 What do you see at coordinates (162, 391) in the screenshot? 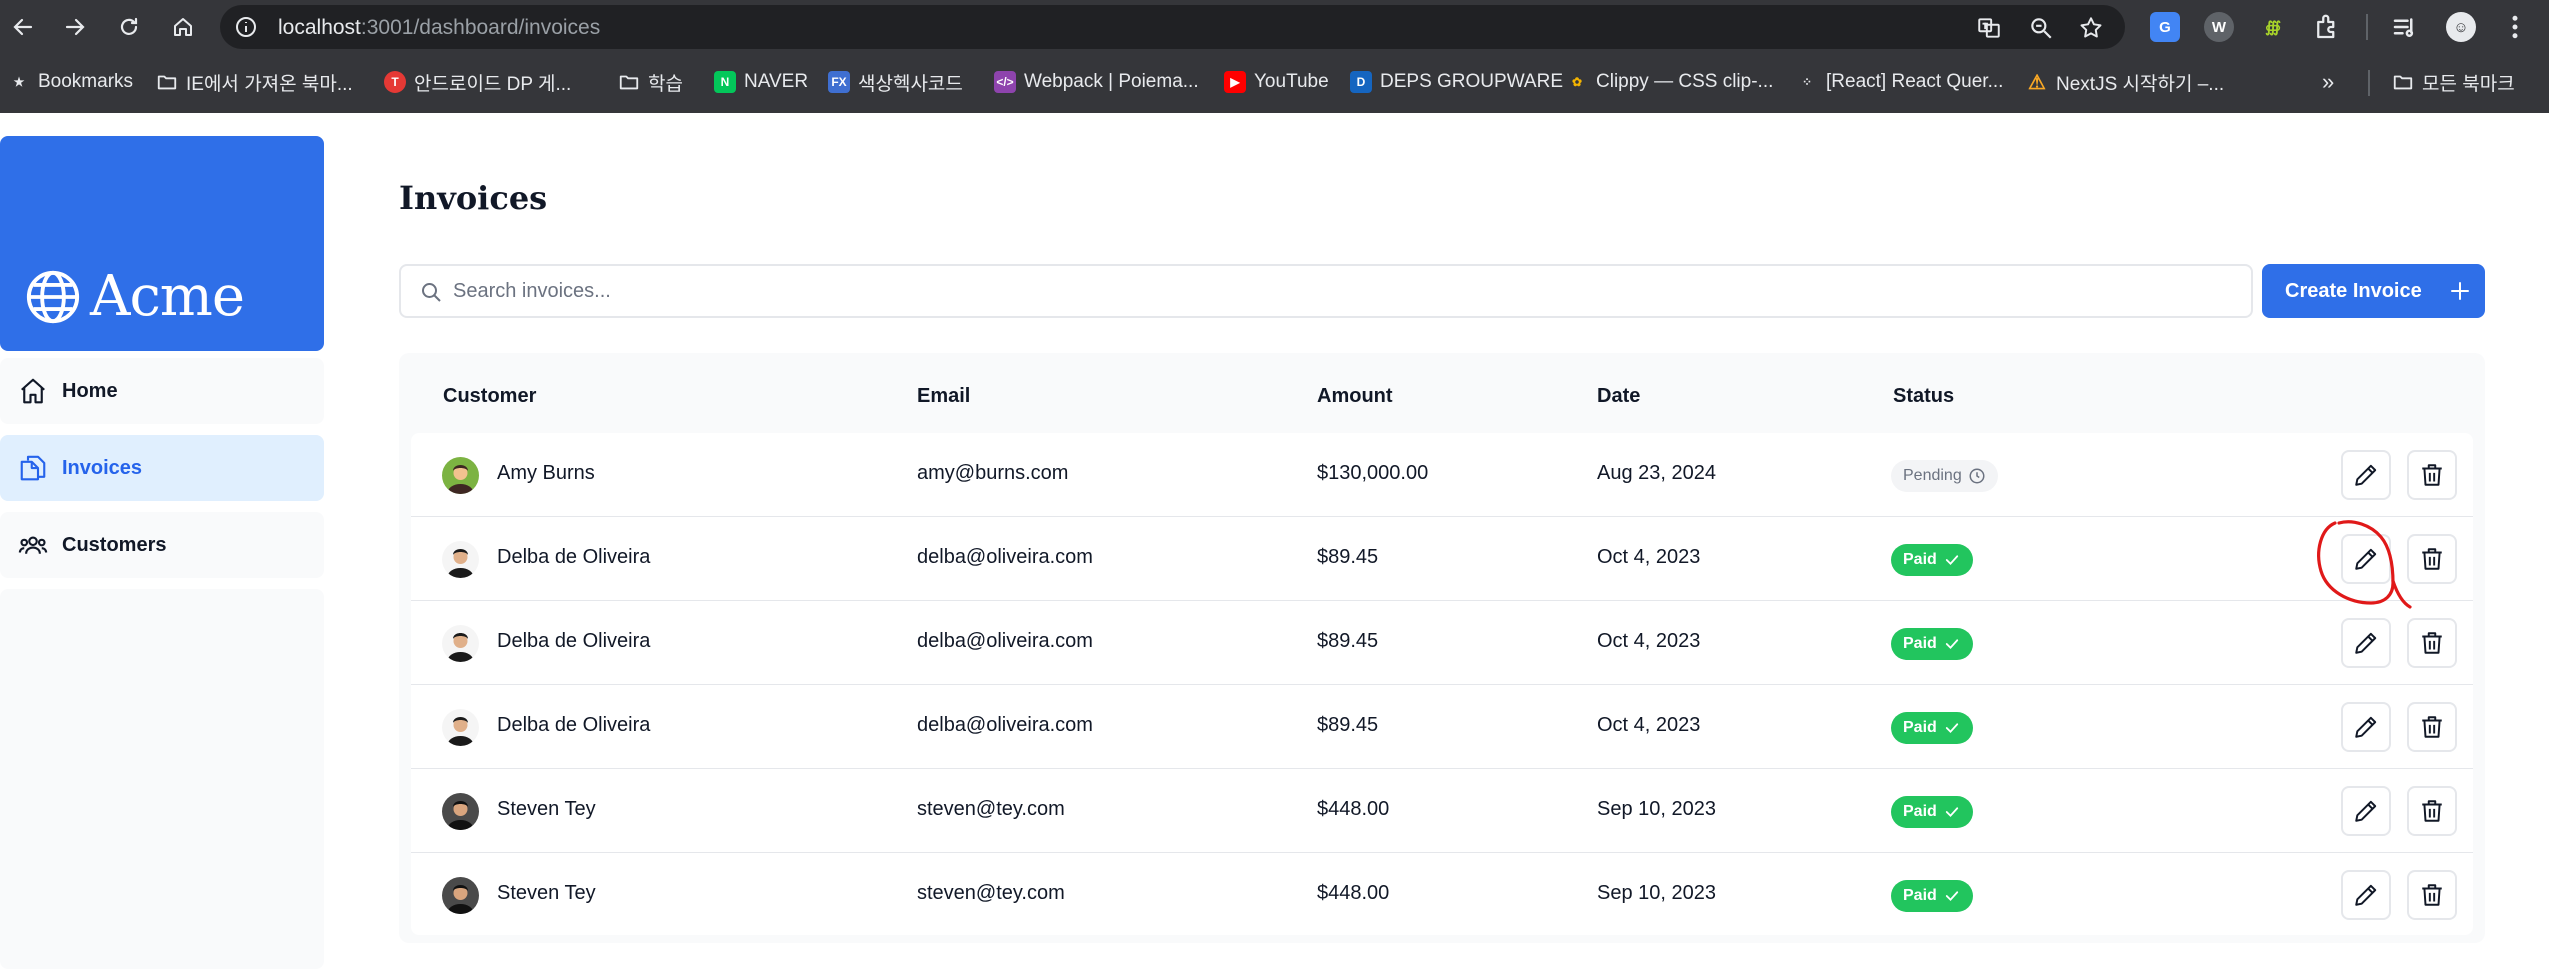
I see `sidebar-item-home: Home` at bounding box center [162, 391].